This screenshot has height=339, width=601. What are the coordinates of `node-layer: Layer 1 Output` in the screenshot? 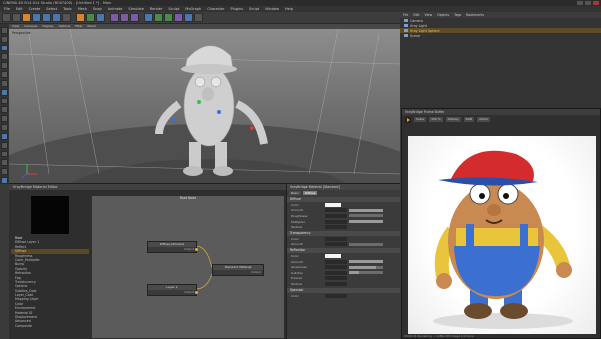 It's located at (172, 290).